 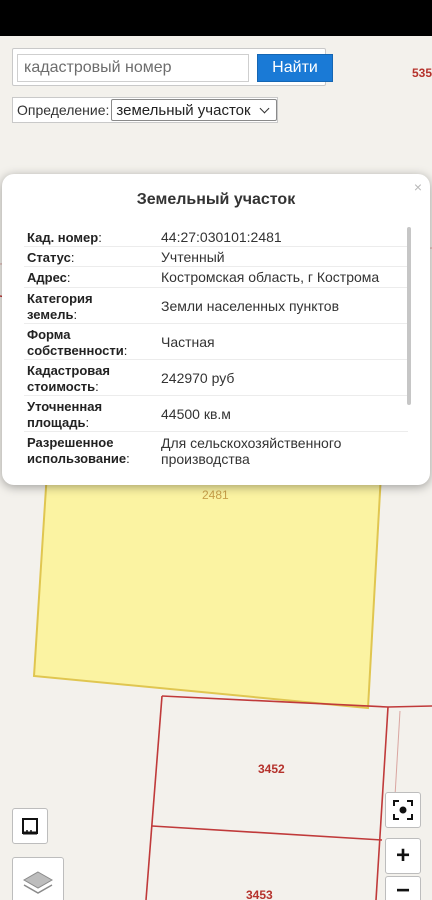 I want to click on info-row: Уточненная площадь: 44500 кв.м, so click(x=216, y=414).